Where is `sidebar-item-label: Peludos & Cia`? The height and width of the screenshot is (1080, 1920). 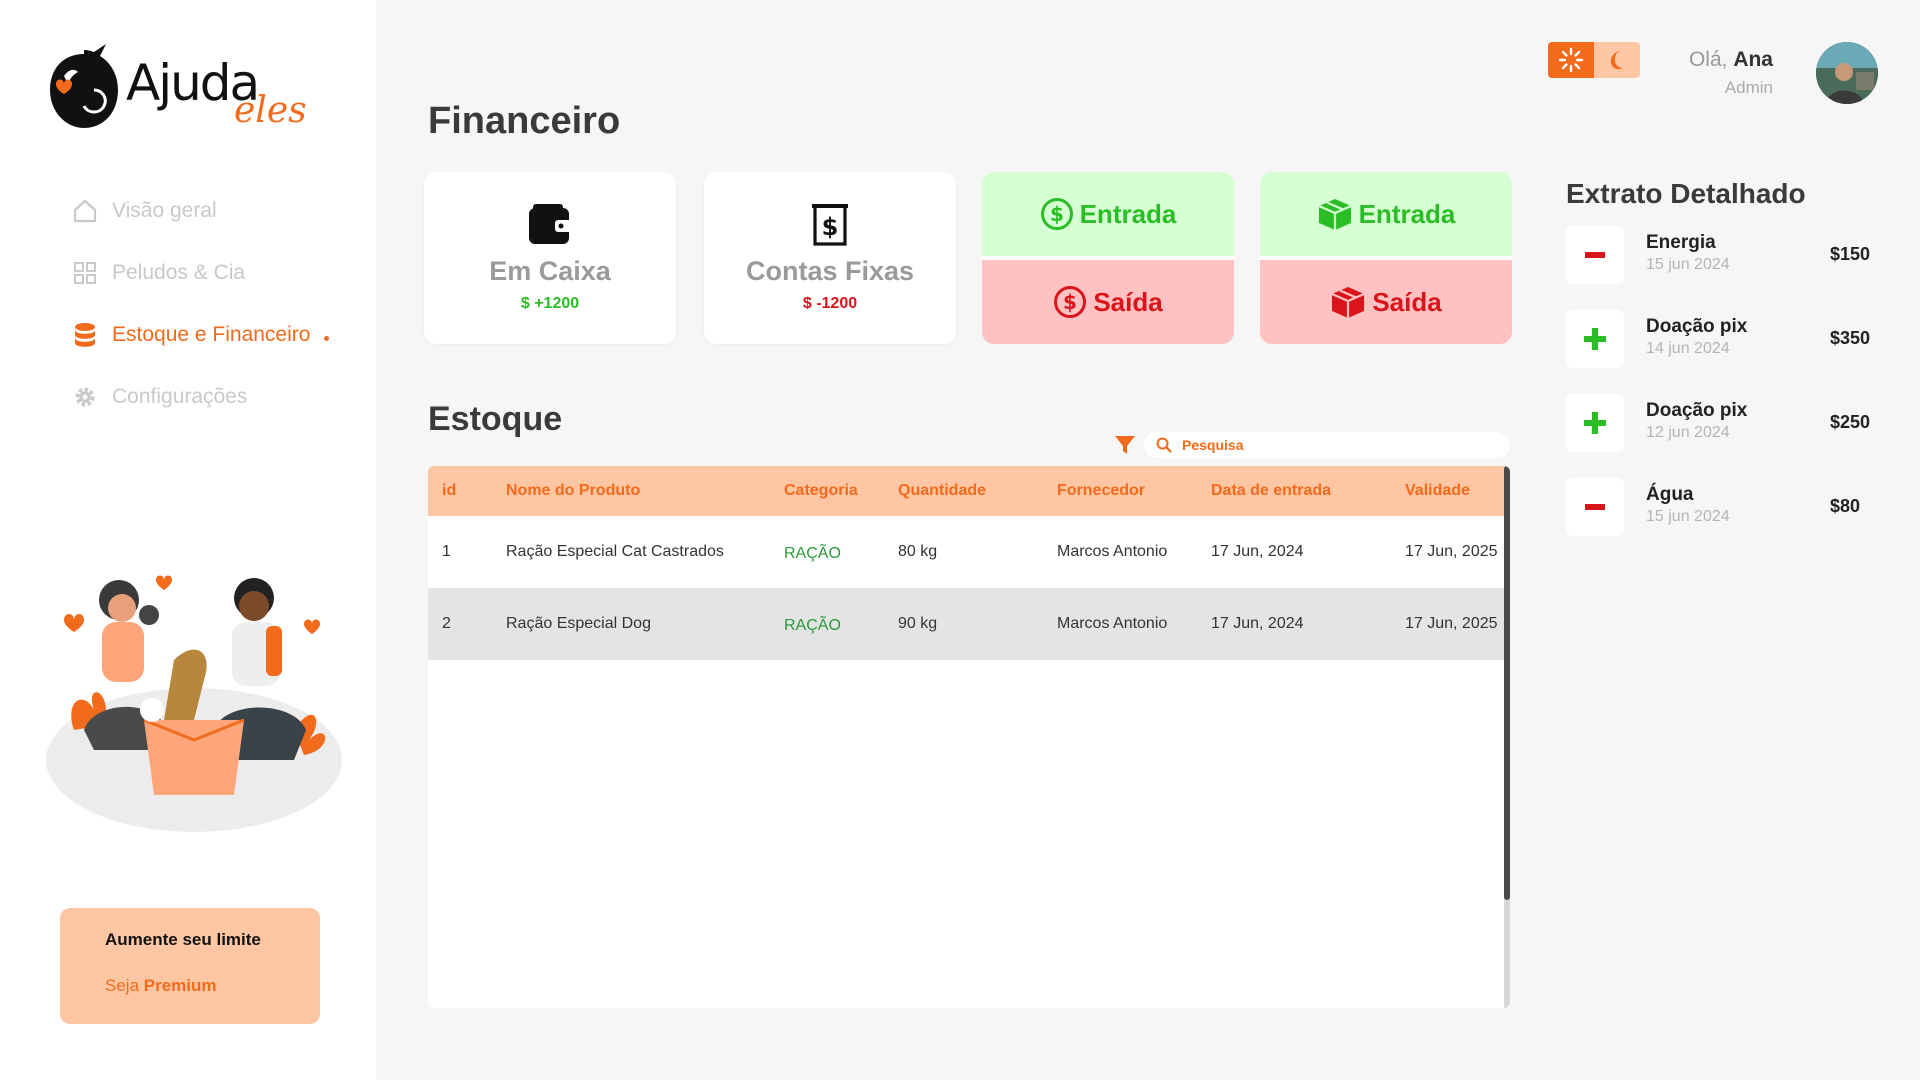 sidebar-item-label: Peludos & Cia is located at coordinates (179, 272).